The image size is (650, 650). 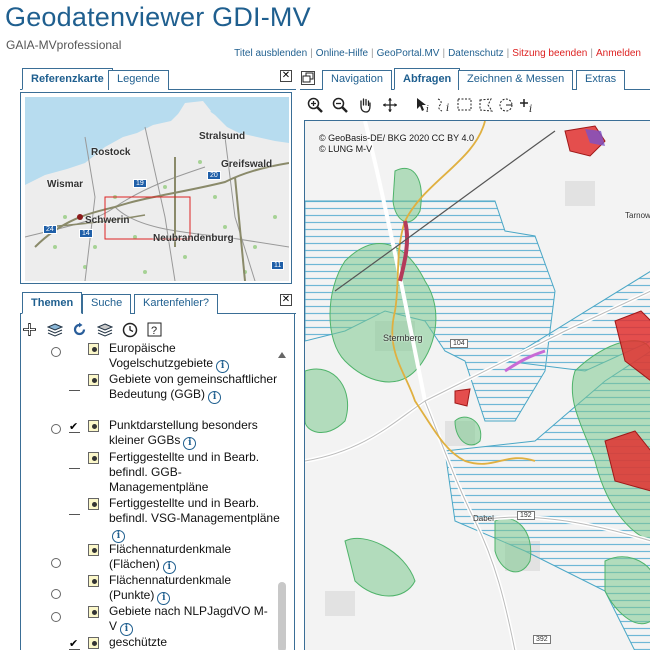 What do you see at coordinates (170, 589) in the screenshot?
I see `layer-label: Flächennaturdenkmale (Punkte) i` at bounding box center [170, 589].